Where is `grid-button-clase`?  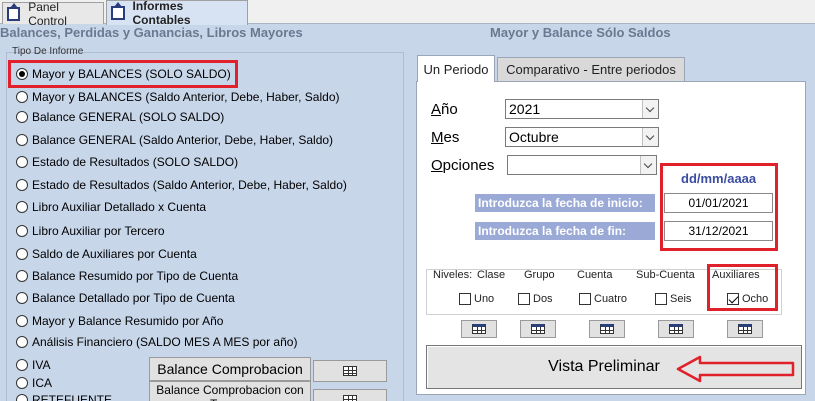
grid-button-clase is located at coordinates (479, 329).